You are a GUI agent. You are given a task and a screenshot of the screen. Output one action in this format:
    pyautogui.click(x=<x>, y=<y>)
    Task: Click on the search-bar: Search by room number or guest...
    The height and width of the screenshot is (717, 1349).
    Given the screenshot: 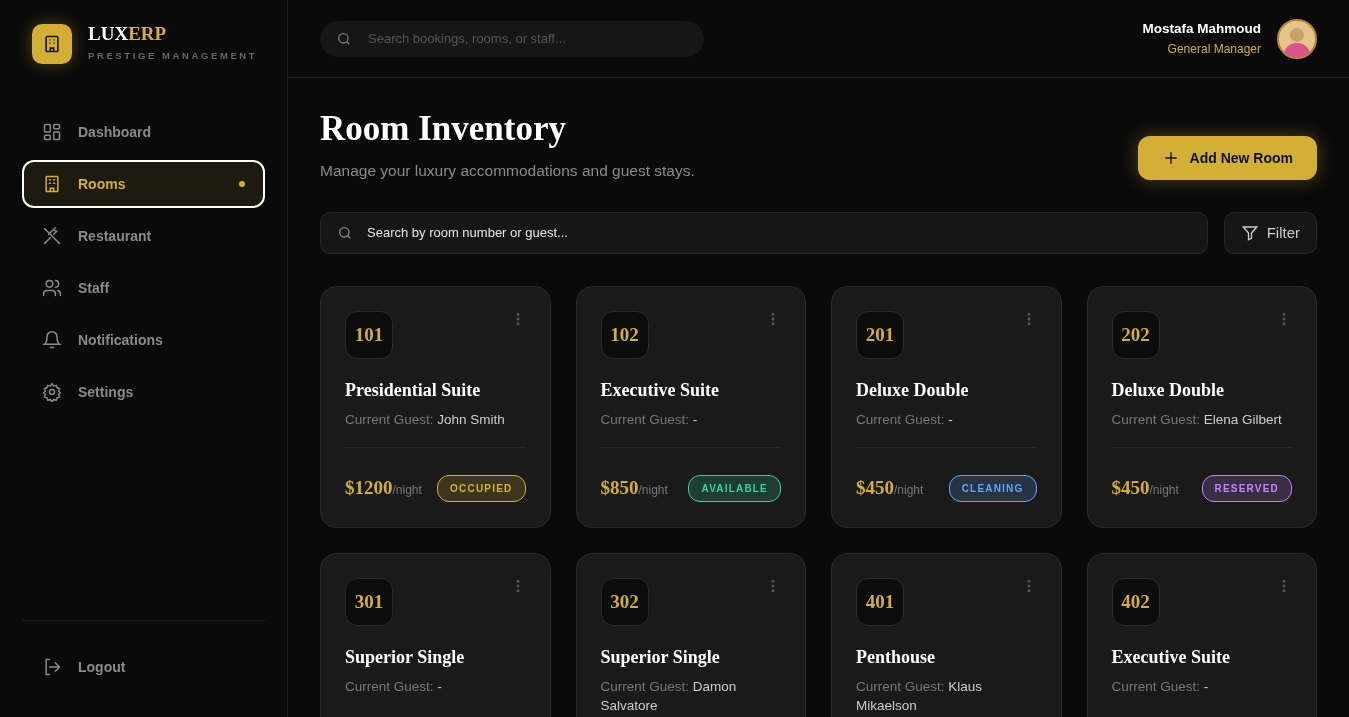 What is the action you would take?
    pyautogui.click(x=764, y=232)
    